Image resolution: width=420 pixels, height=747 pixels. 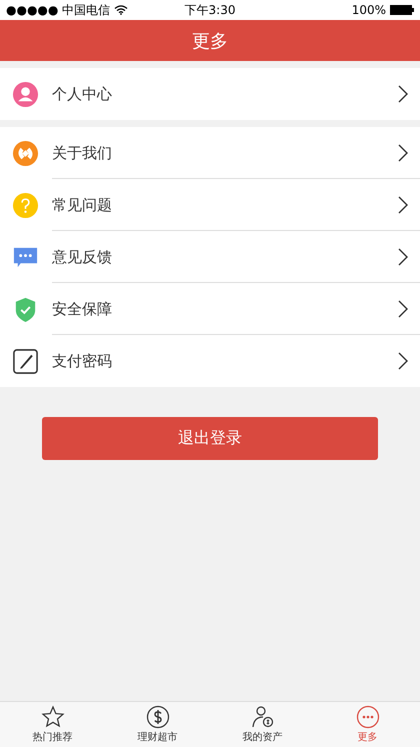 What do you see at coordinates (210, 10) in the screenshot?
I see `clock-time: 下午3:30` at bounding box center [210, 10].